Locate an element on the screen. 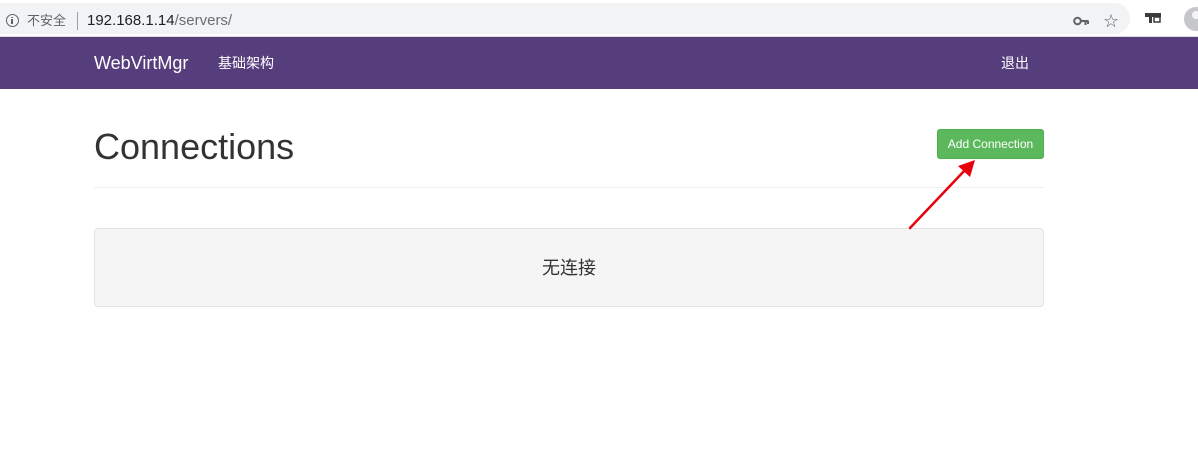 The image size is (1198, 450). page-title: Connections is located at coordinates (194, 146).